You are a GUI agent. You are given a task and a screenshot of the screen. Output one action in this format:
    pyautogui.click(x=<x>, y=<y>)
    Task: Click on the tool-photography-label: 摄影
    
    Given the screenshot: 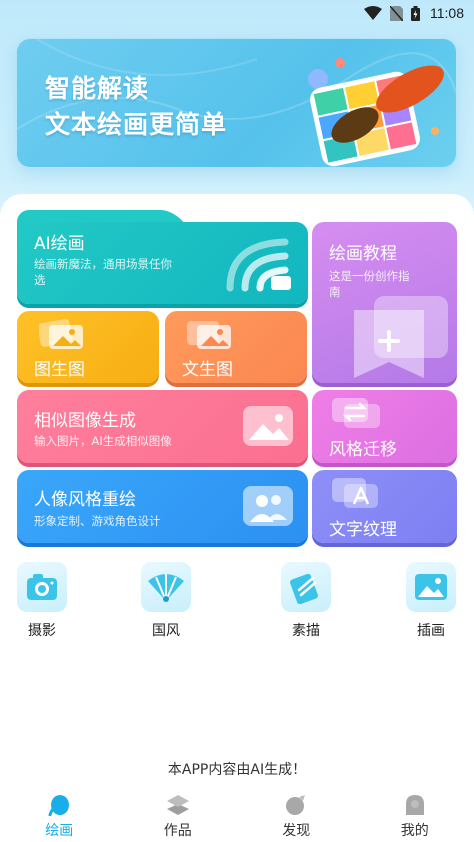 What is the action you would take?
    pyautogui.click(x=42, y=631)
    